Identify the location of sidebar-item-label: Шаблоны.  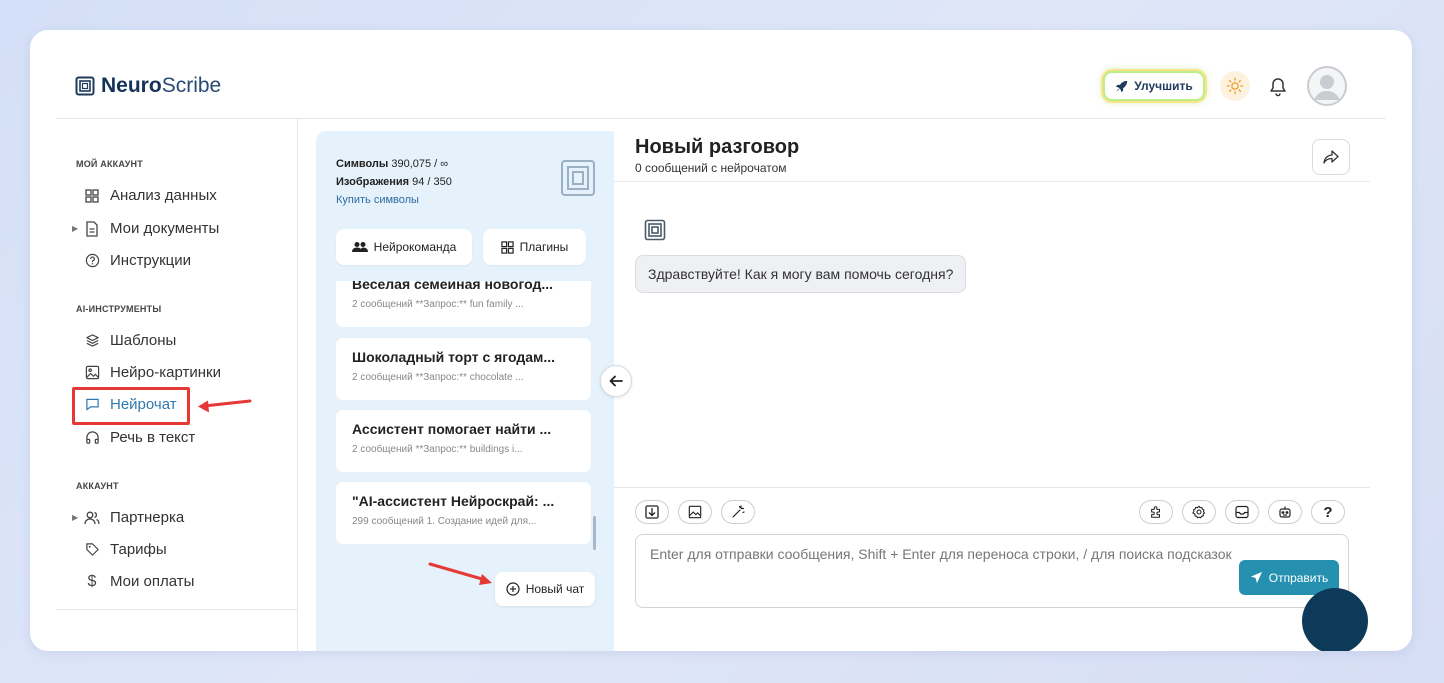
(143, 340).